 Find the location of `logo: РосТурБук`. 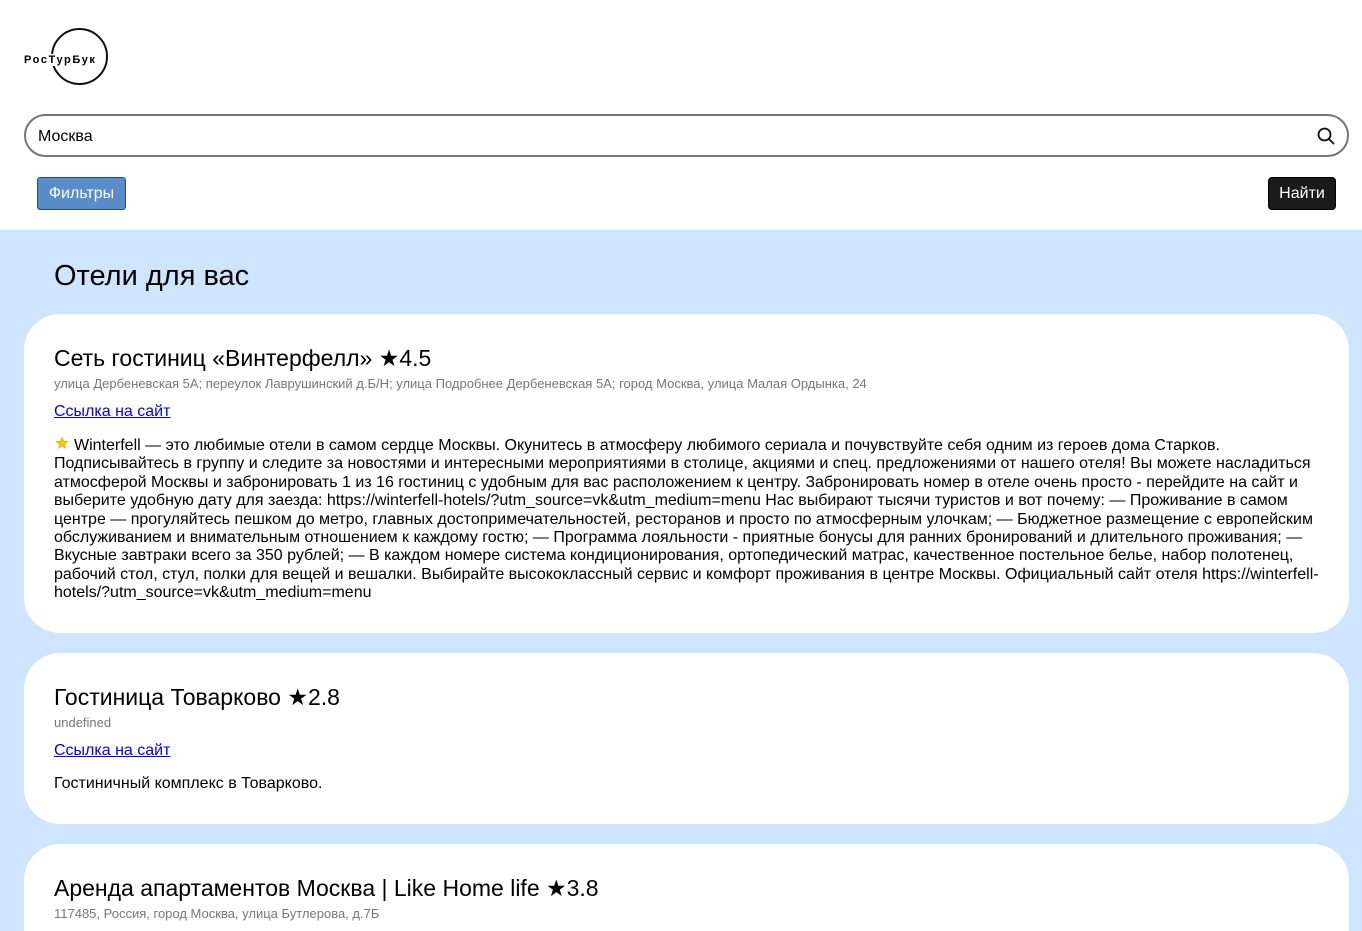

logo: РосТурБук is located at coordinates (65, 59).